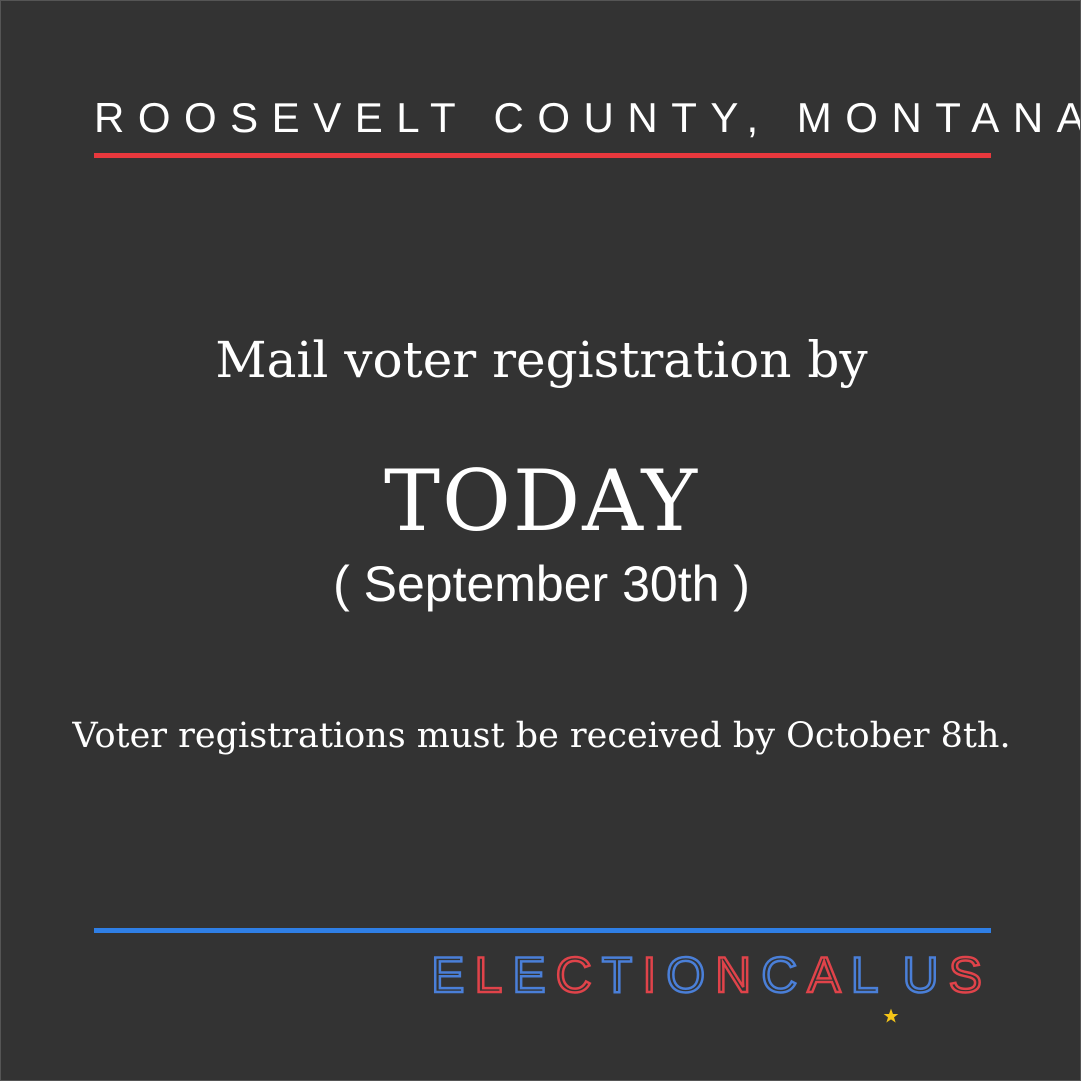 Image resolution: width=1081 pixels, height=1081 pixels. Describe the element at coordinates (541, 360) in the screenshot. I see `headline: Mail voter registration by` at that location.